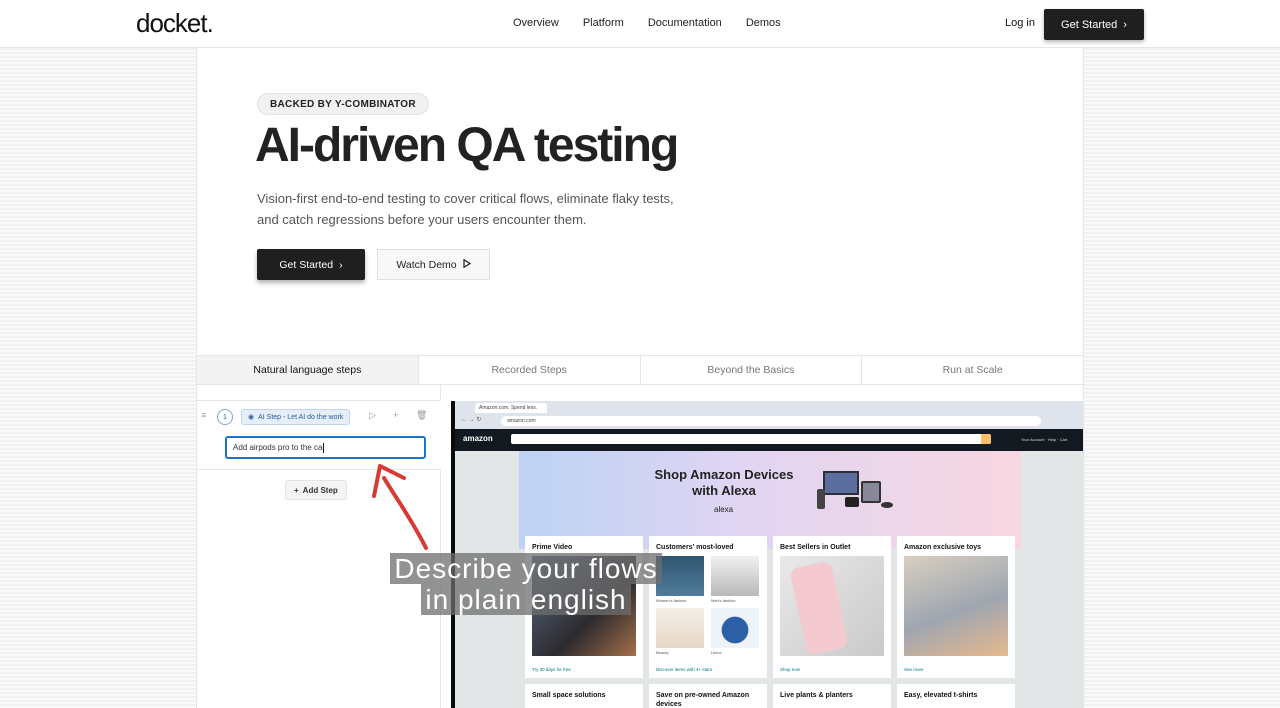 The height and width of the screenshot is (708, 1280). What do you see at coordinates (296, 490) in the screenshot?
I see `plus-icon: +` at bounding box center [296, 490].